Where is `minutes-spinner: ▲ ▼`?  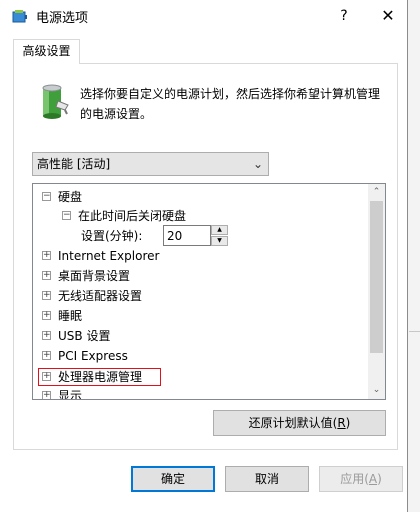
minutes-spinner: ▲ ▼ is located at coordinates (195, 235).